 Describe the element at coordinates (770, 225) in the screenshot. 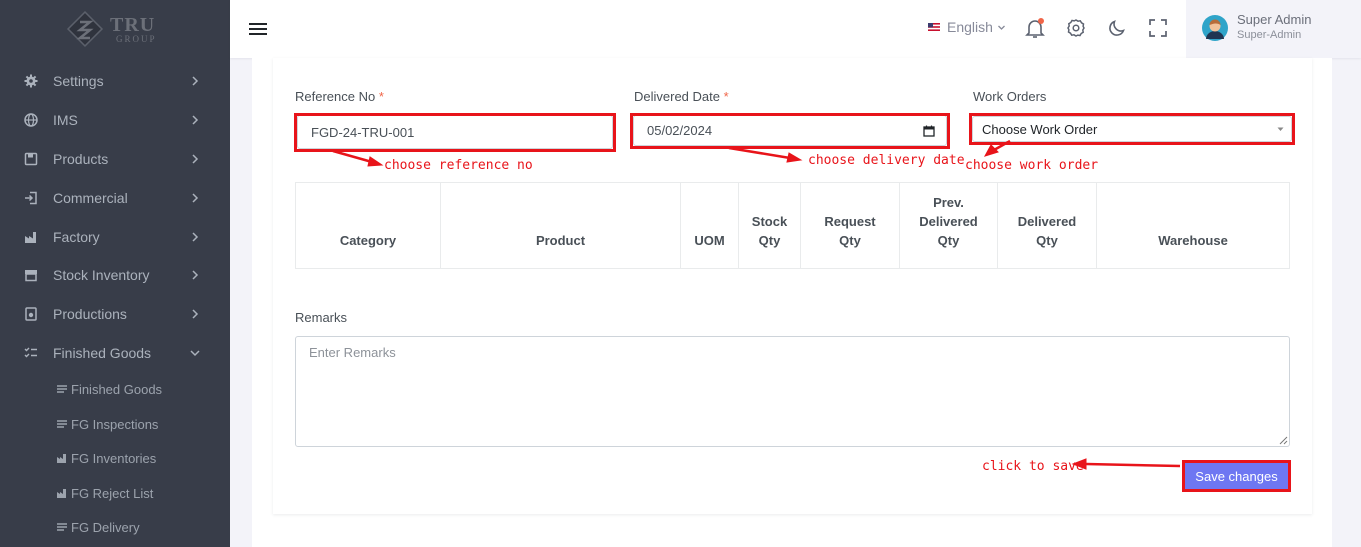

I see `column-header-stock-qty: Stock Qty` at that location.